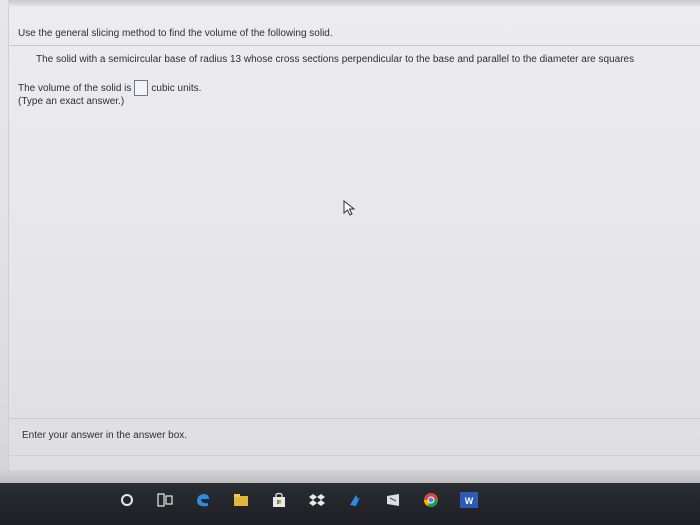 This screenshot has height=525, width=700. I want to click on cortana-circle-icon, so click(127, 500).